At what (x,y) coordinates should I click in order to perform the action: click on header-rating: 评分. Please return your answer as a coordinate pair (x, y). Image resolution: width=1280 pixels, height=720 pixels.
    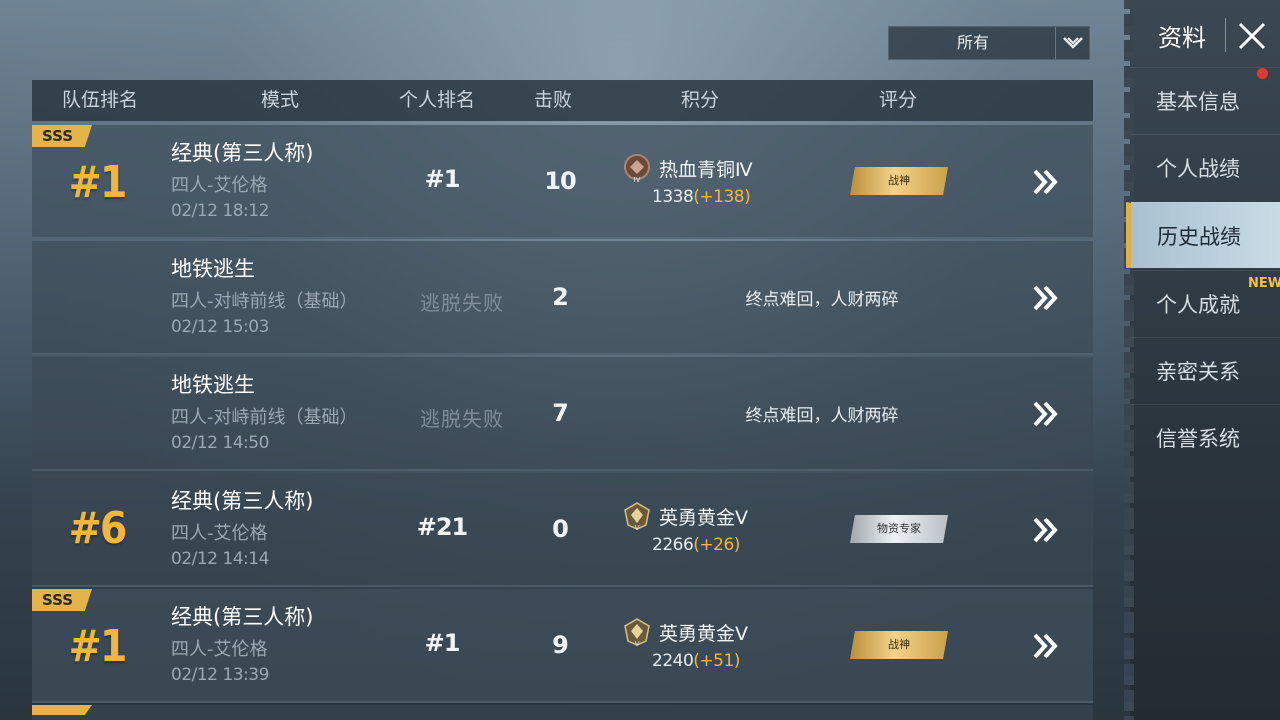
    Looking at the image, I should click on (897, 100).